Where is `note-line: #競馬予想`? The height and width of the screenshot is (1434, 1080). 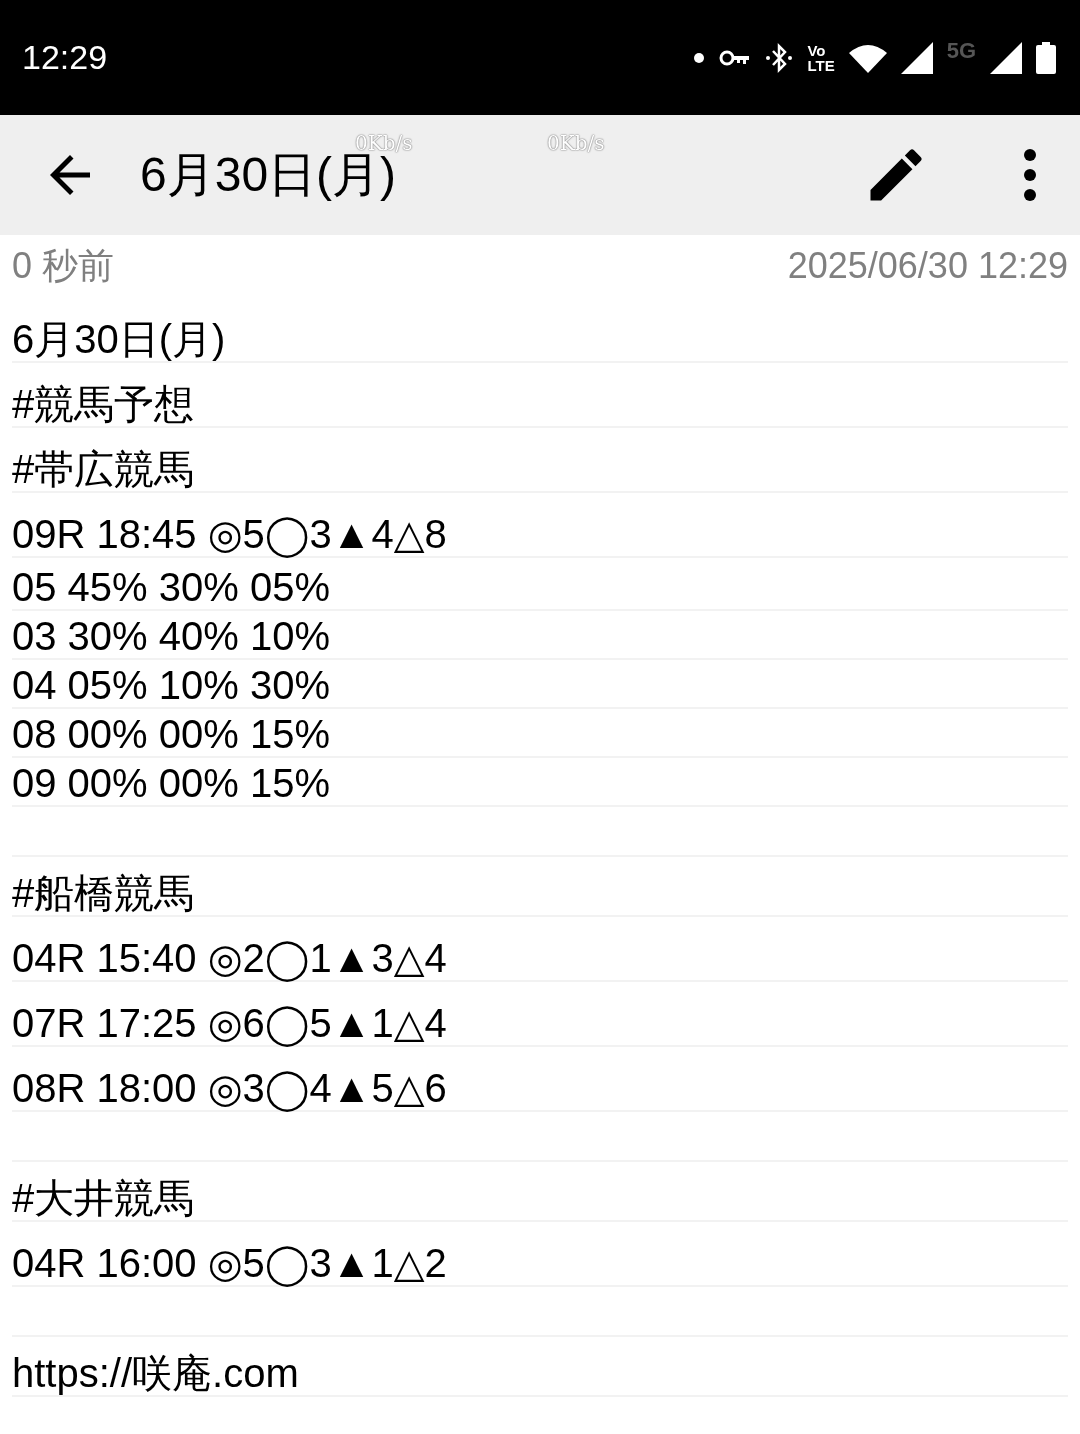
note-line: #競馬予想 is located at coordinates (103, 405).